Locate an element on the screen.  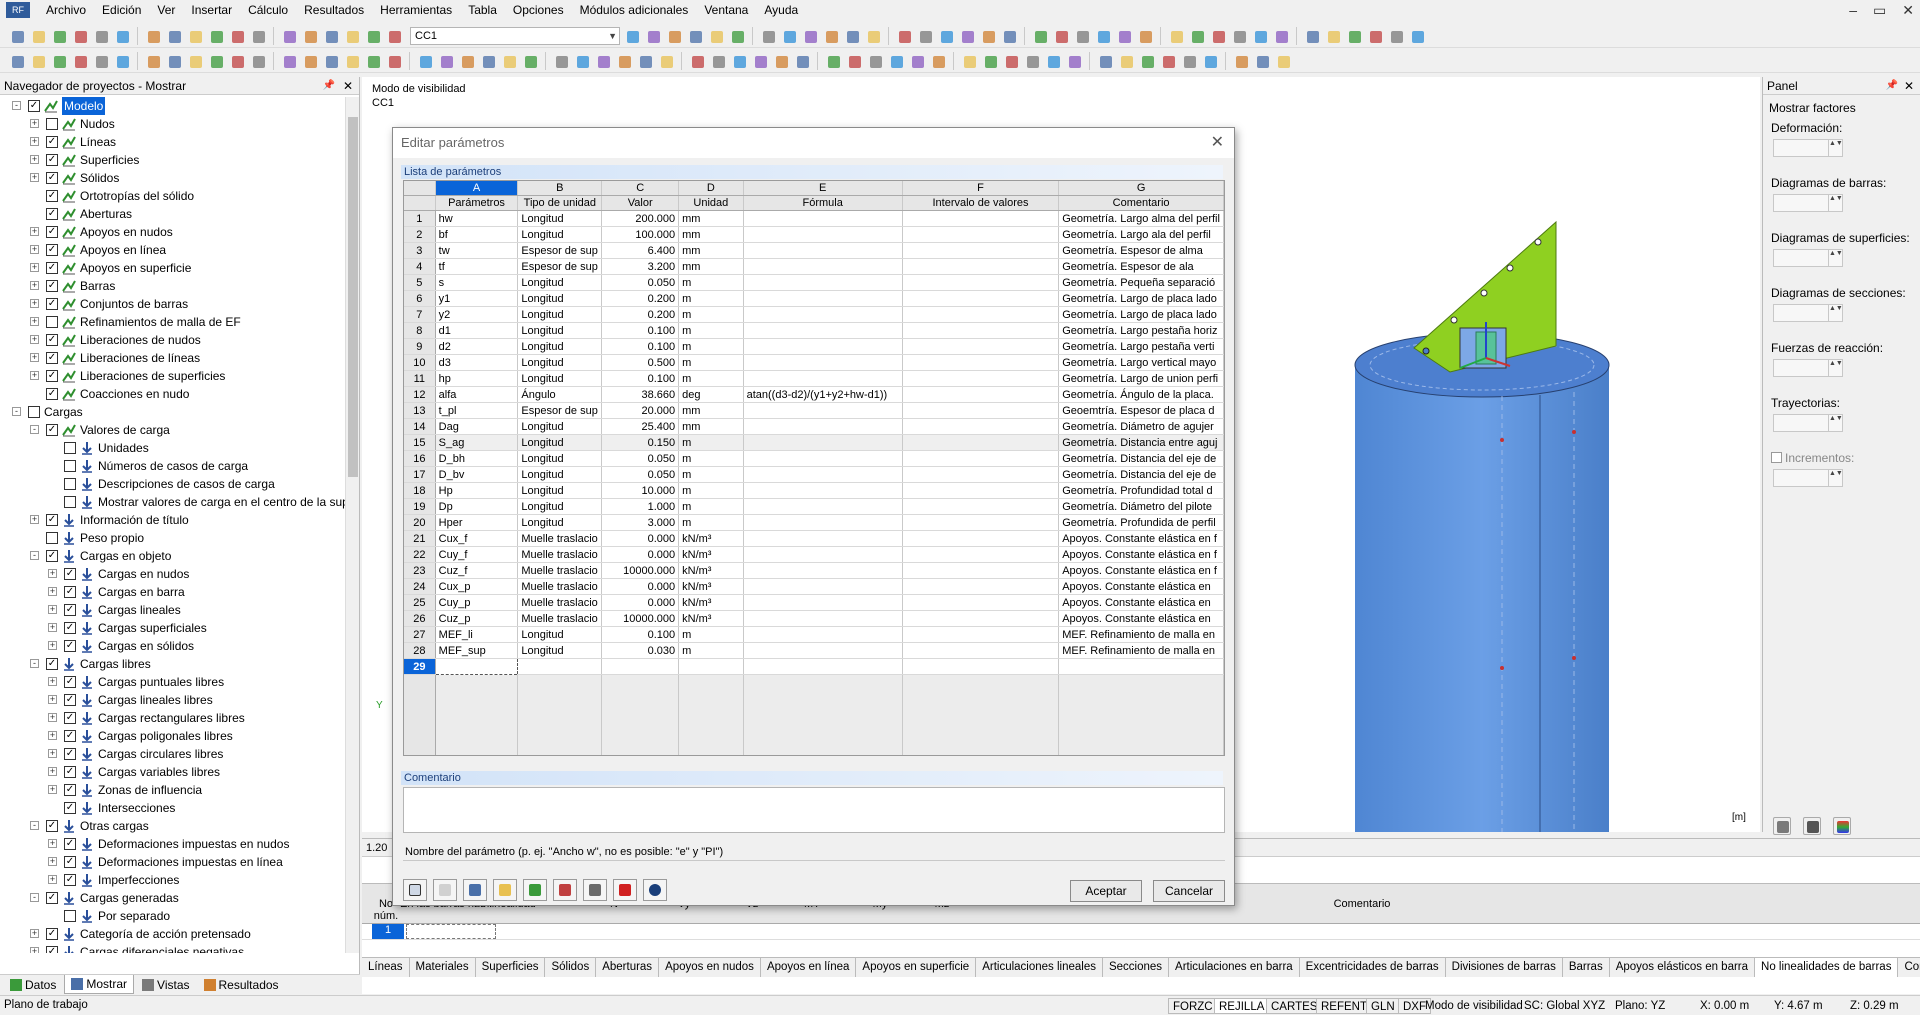
table-cell: Cuz_f is located at coordinates (477, 570).